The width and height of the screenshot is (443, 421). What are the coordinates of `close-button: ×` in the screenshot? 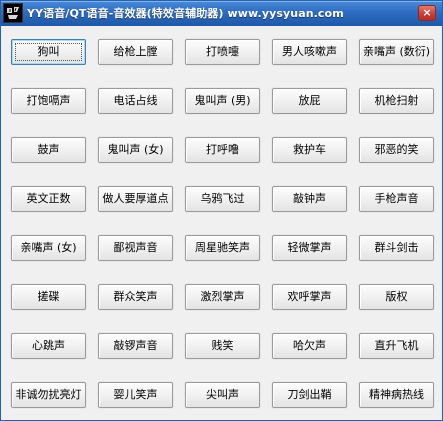 It's located at (427, 13).